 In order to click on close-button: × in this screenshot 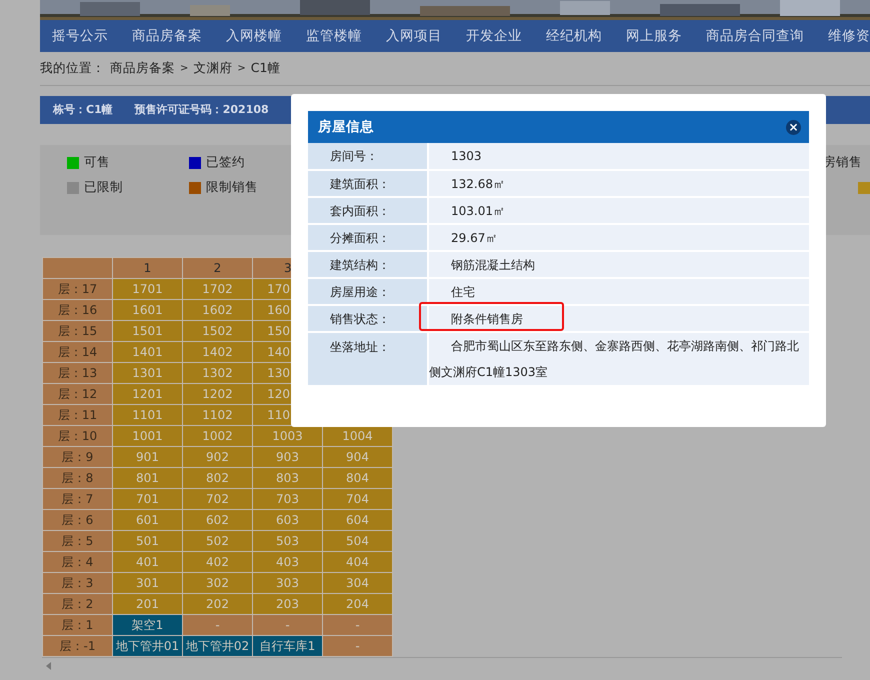, I will do `click(793, 127)`.